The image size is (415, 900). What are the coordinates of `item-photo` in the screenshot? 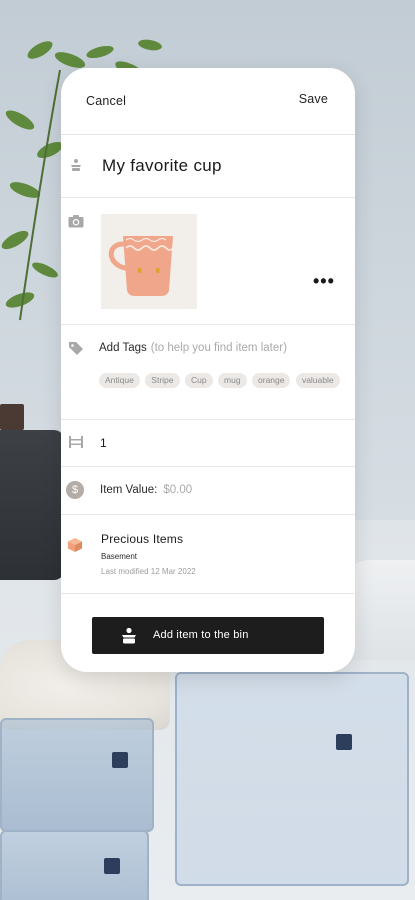 It's located at (149, 261).